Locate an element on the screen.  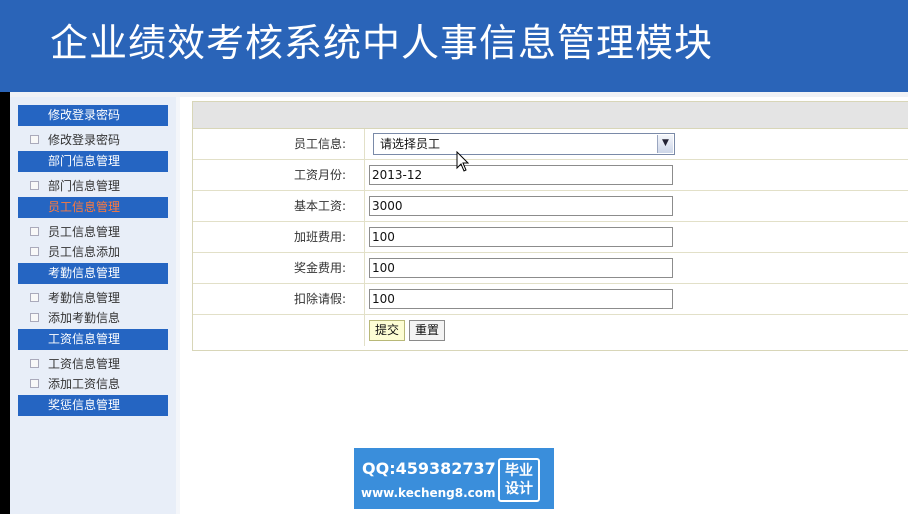
menu-header-attendance: 考勤信息管理 is located at coordinates (93, 273).